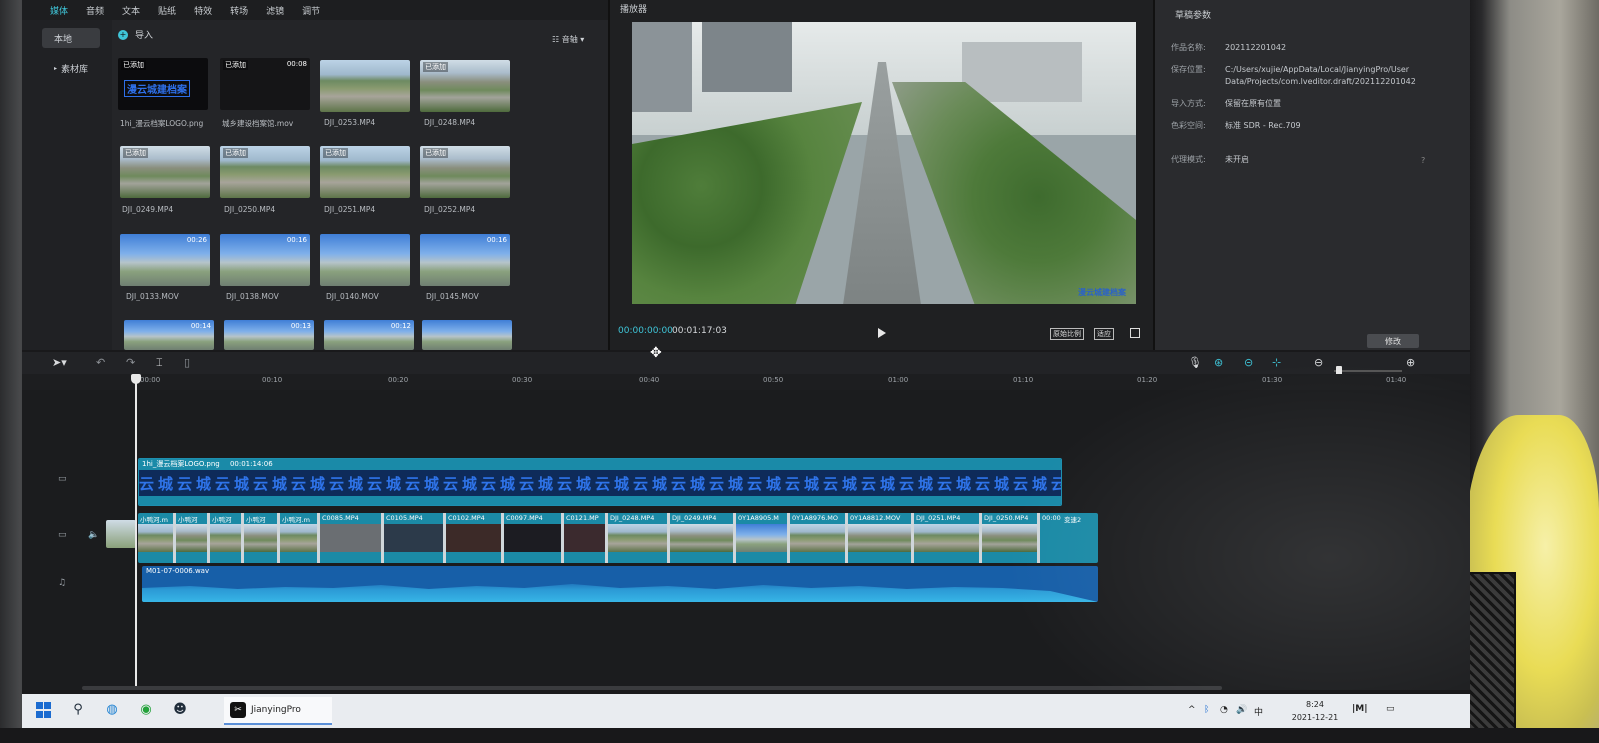 Image resolution: width=1599 pixels, height=743 pixels. I want to click on media-thumb: 00:14, so click(169, 335).